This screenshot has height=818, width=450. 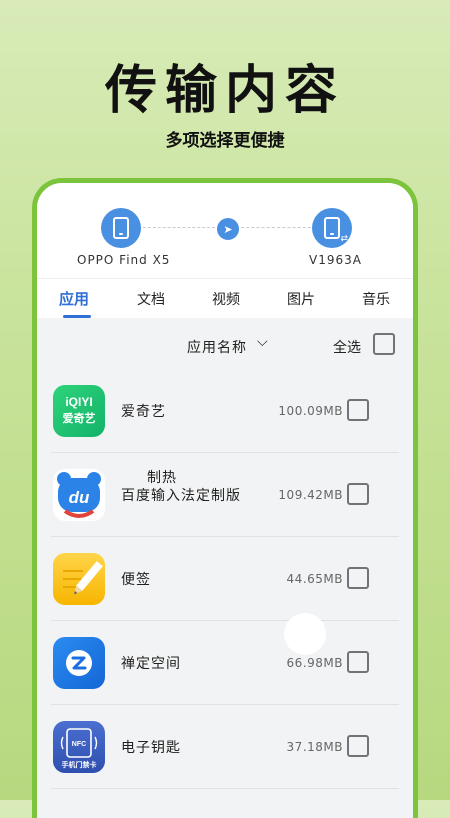 What do you see at coordinates (225, 411) in the screenshot?
I see `list-item: iQIYI 爱奇艺 爱奇艺 100.09MB` at bounding box center [225, 411].